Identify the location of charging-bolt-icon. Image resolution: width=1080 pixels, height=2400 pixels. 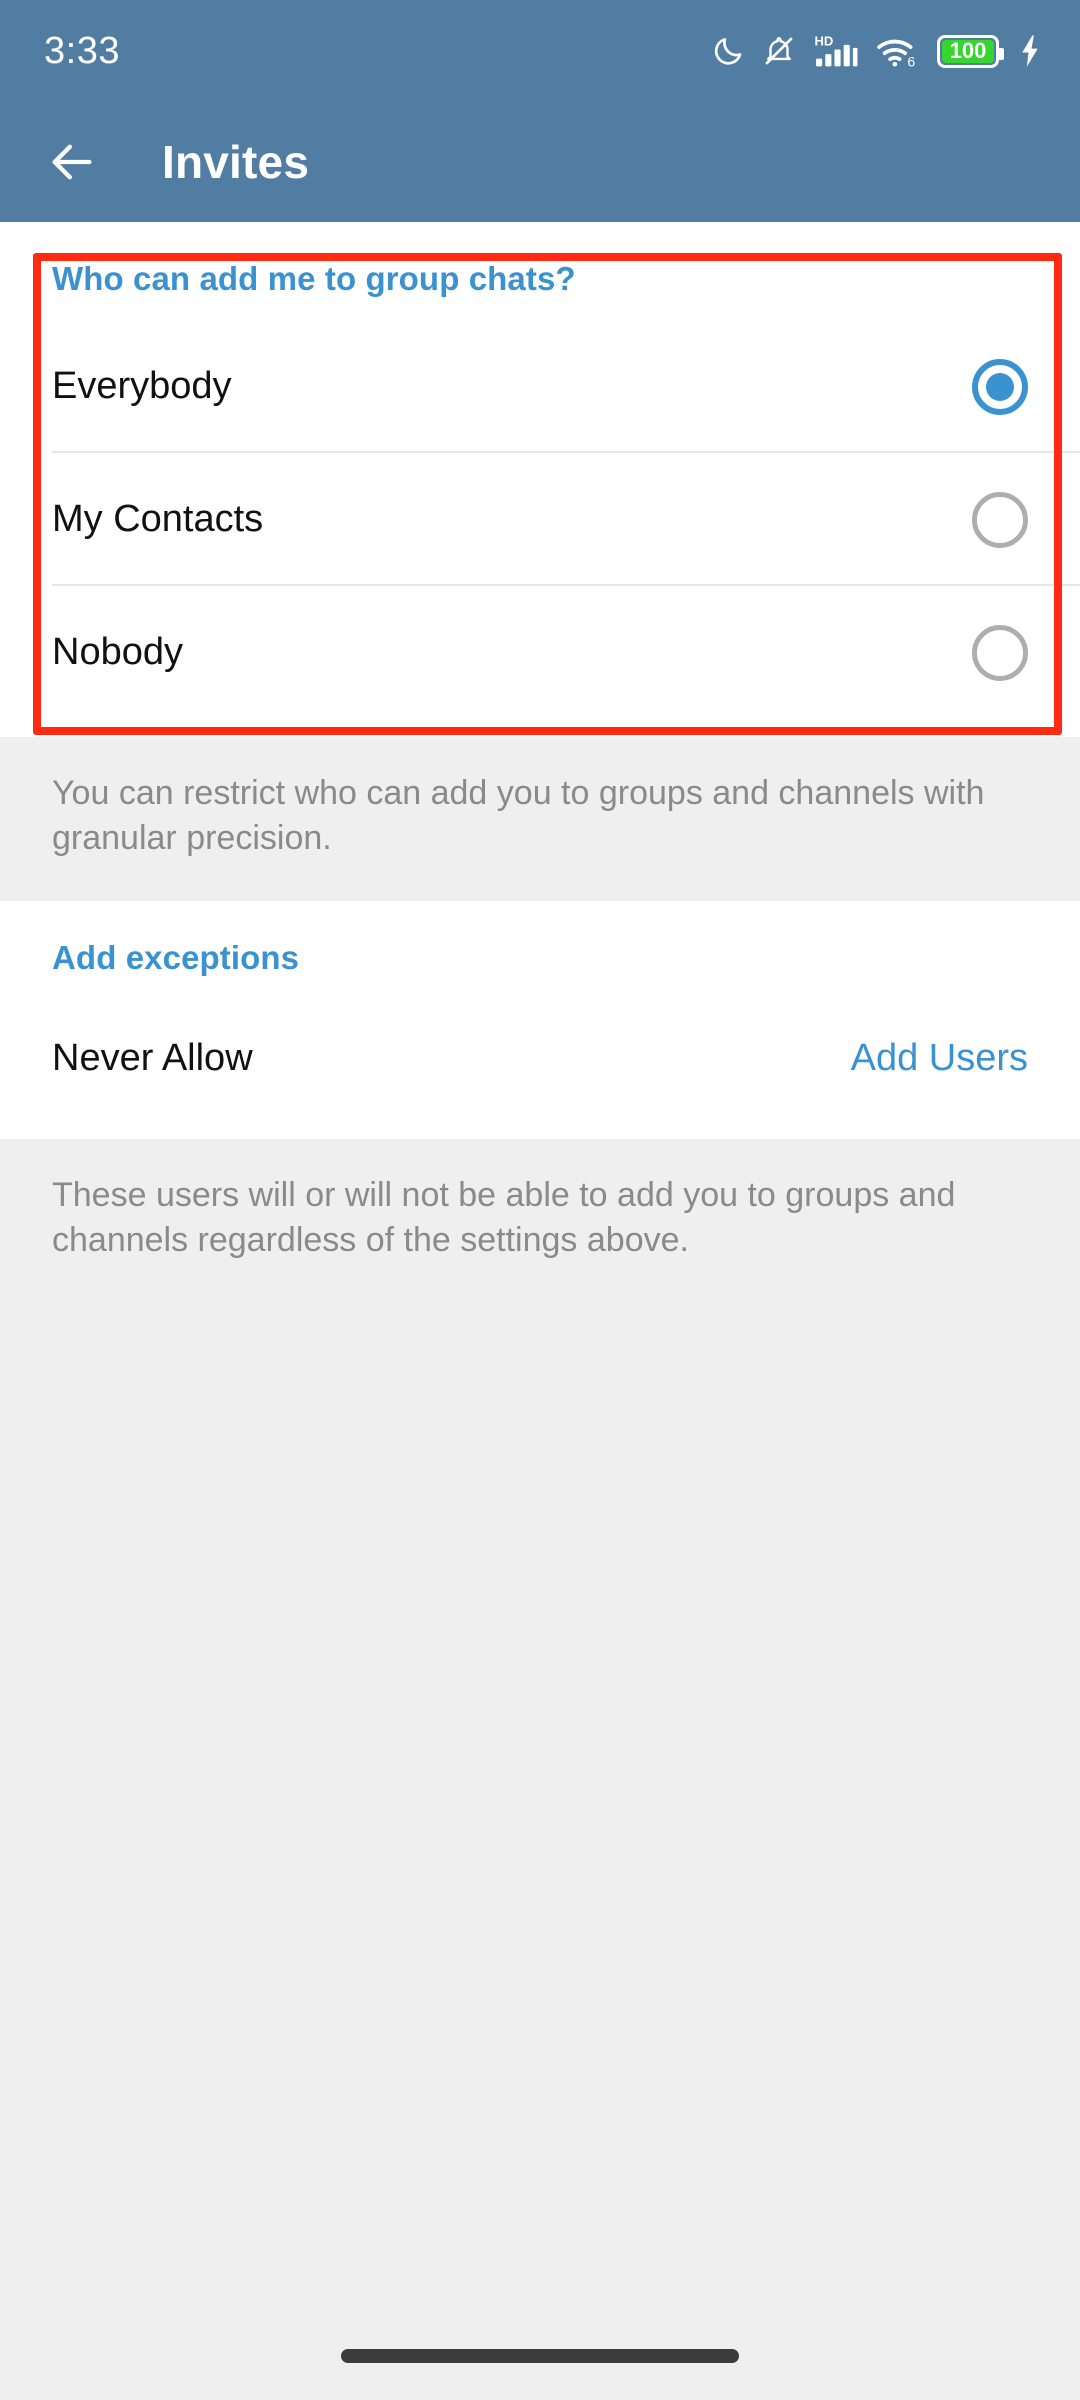
(1030, 51).